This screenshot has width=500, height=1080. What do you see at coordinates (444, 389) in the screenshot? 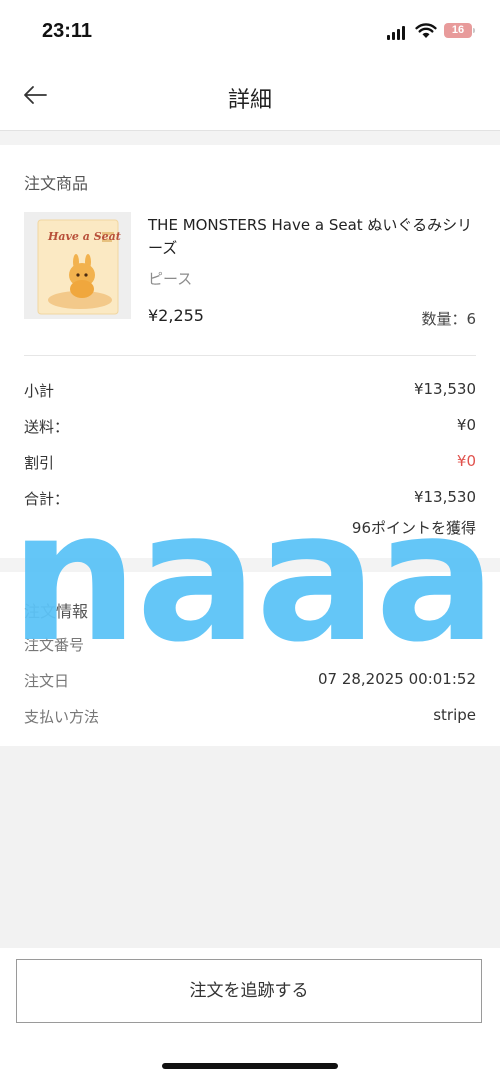
I see `subtotal-value: ¥13,530` at bounding box center [444, 389].